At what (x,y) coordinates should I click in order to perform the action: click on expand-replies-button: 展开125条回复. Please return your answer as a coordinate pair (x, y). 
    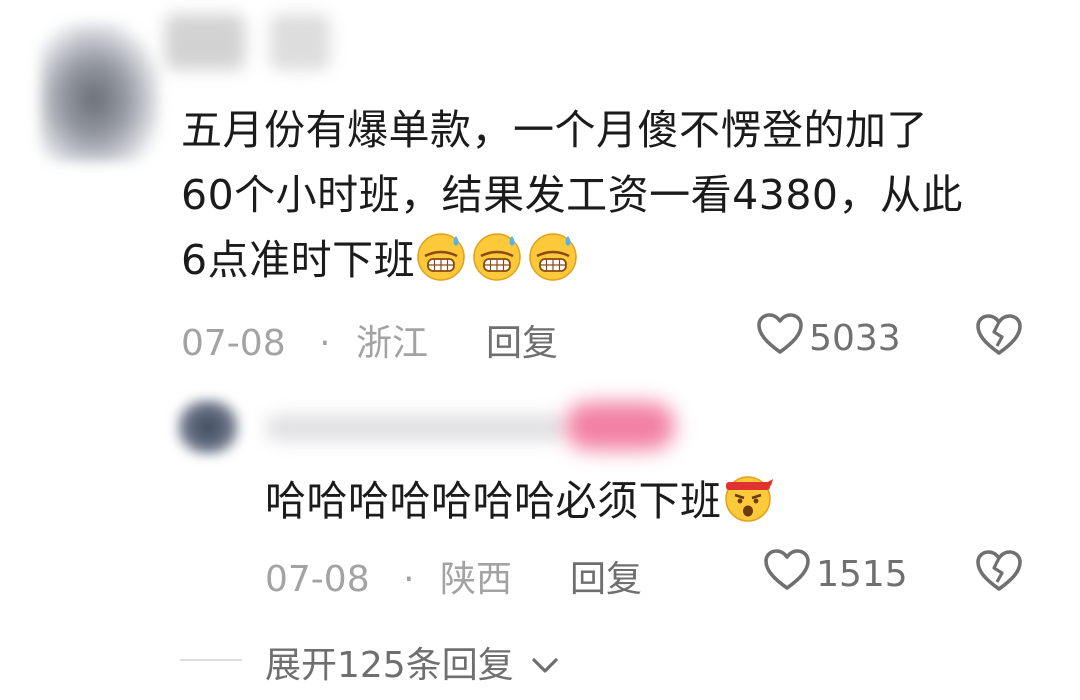
    Looking at the image, I should click on (412, 662).